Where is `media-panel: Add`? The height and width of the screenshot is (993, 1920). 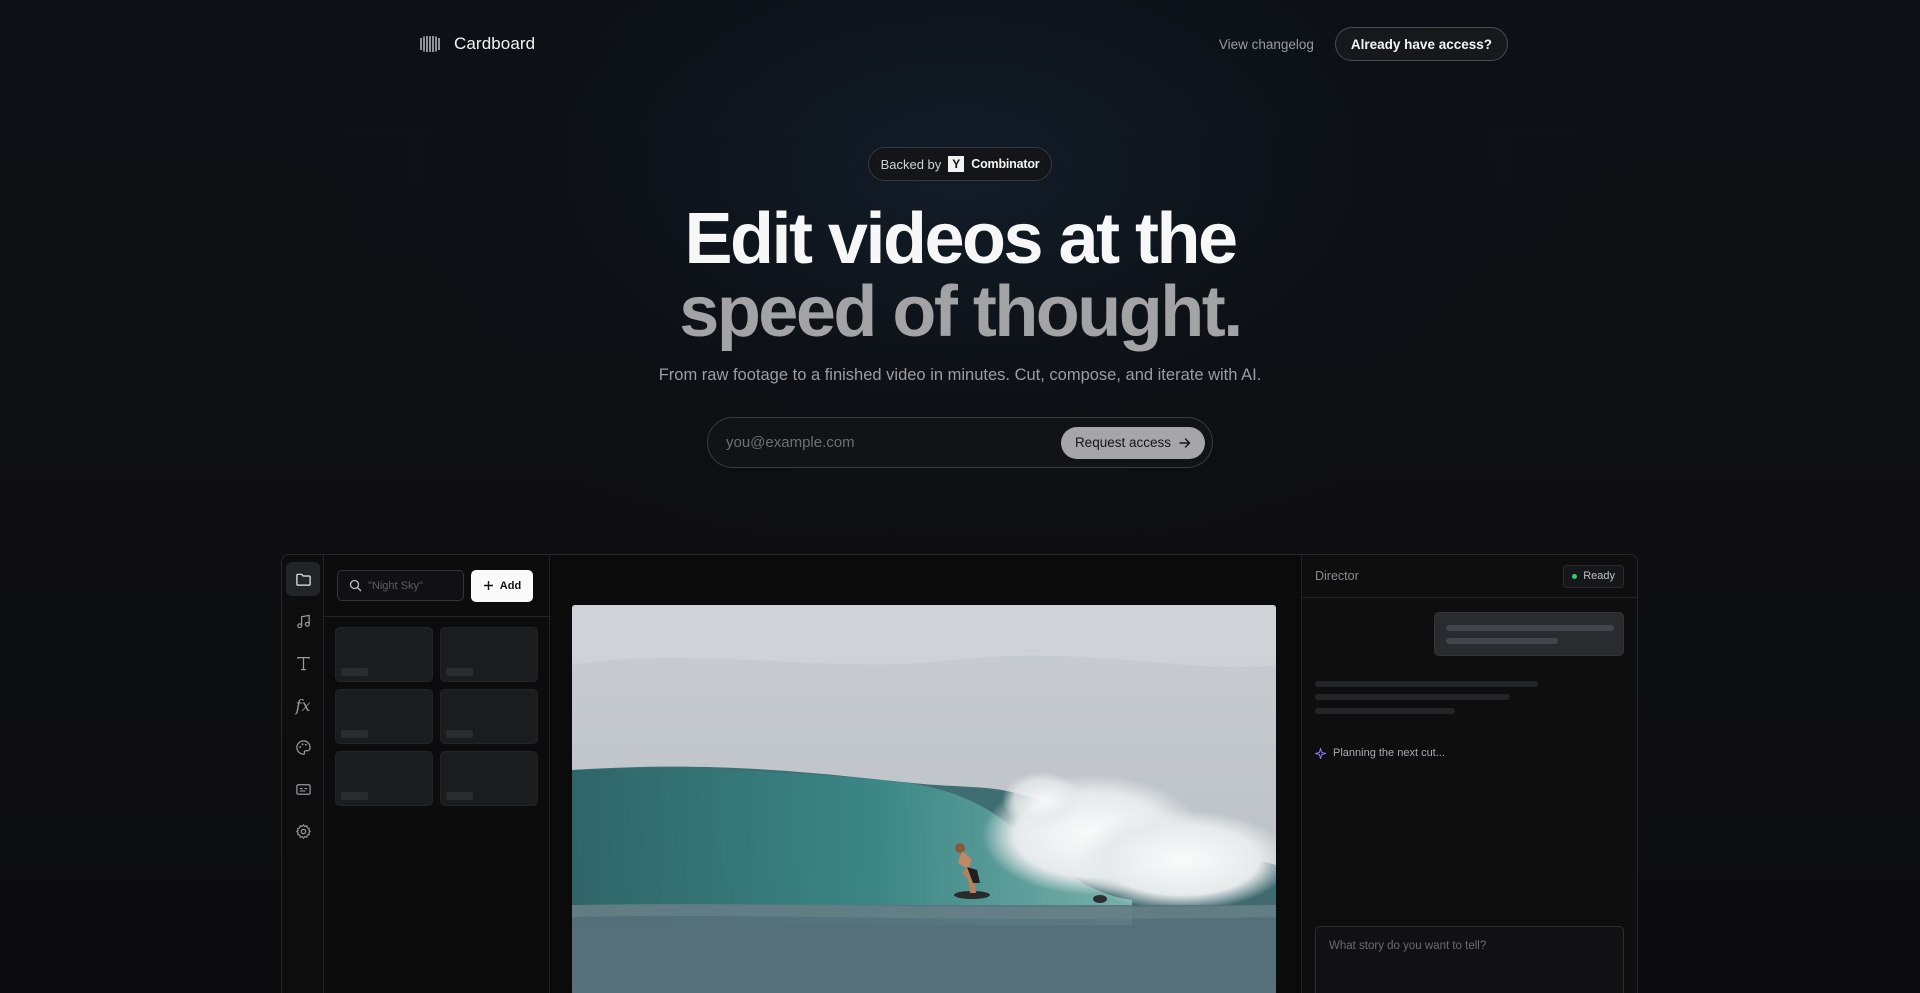
media-panel: Add is located at coordinates (437, 774).